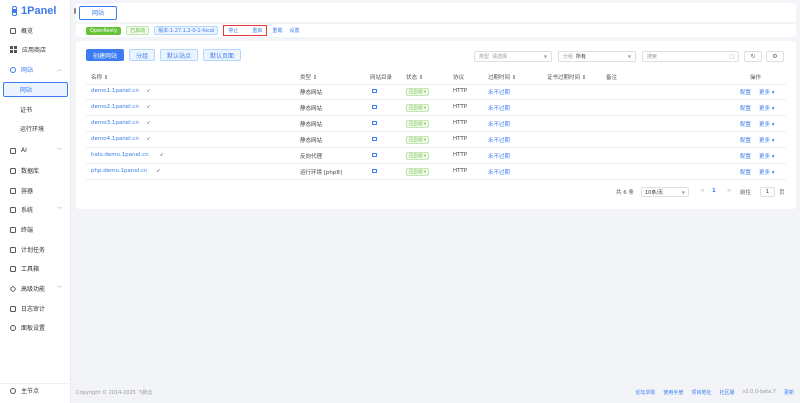 The width and height of the screenshot is (800, 403). Describe the element at coordinates (414, 77) in the screenshot. I see `col-header-status: 状态 ⇕` at that location.